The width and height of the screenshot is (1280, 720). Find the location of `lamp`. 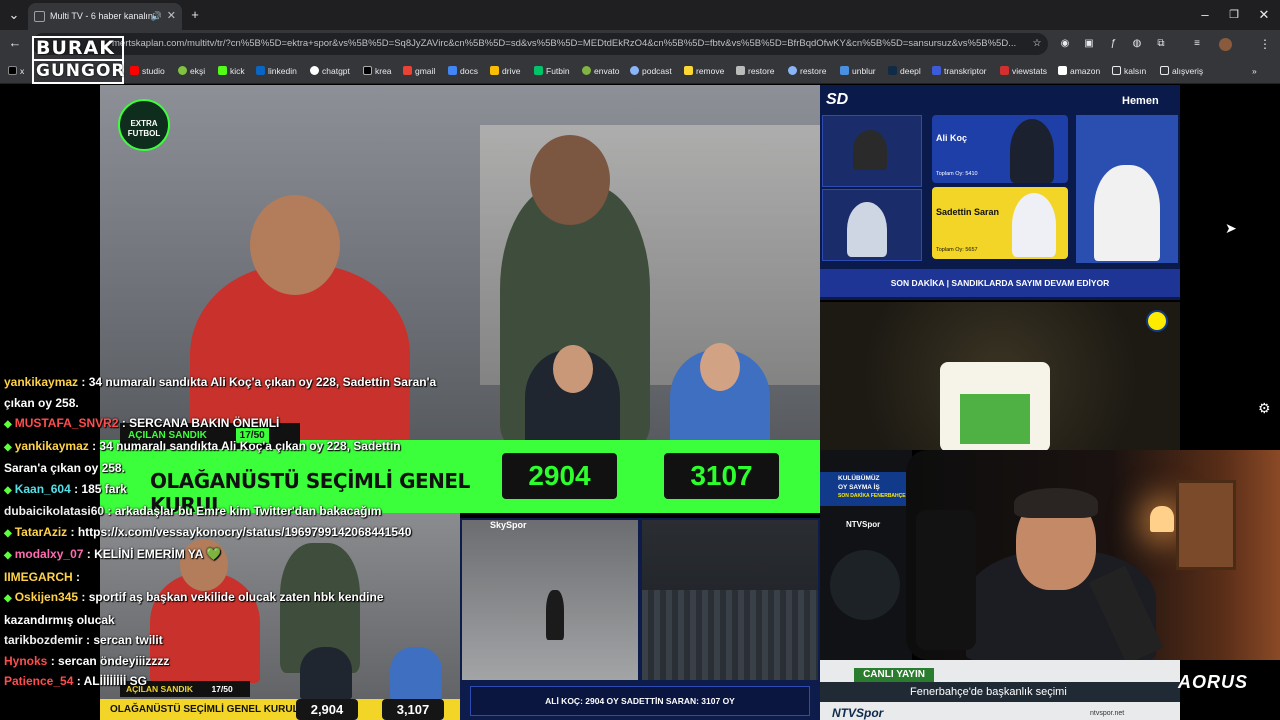

lamp is located at coordinates (1162, 519).